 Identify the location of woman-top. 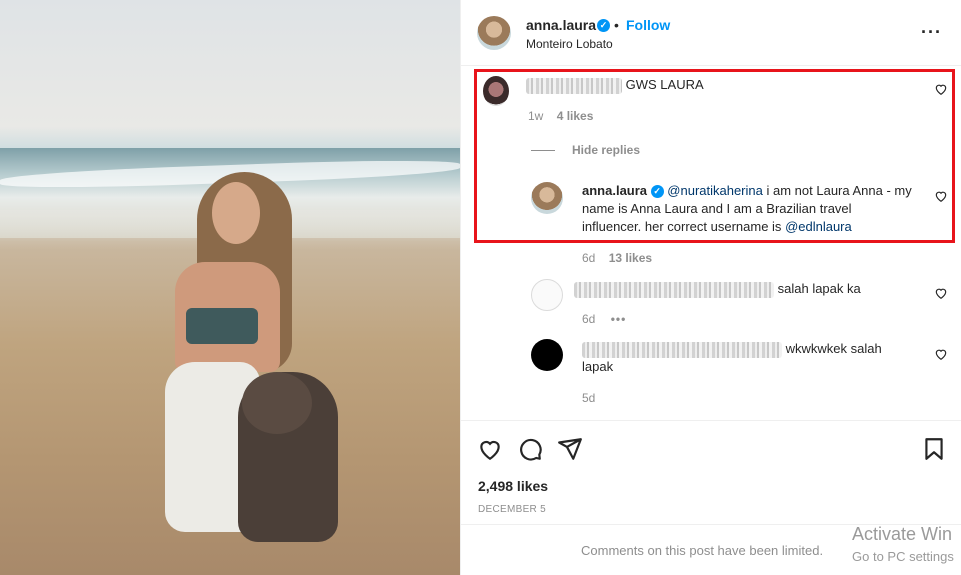
(222, 326).